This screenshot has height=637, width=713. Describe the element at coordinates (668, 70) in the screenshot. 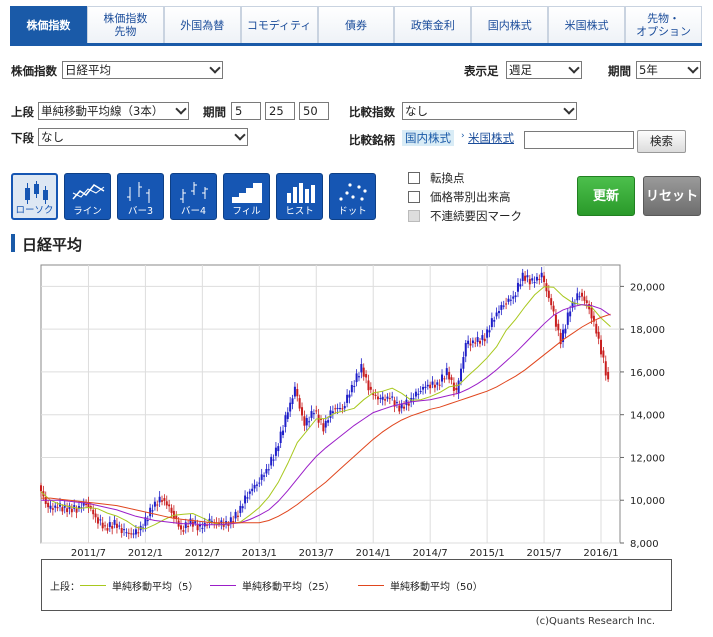

I see `period-select: 5年` at that location.